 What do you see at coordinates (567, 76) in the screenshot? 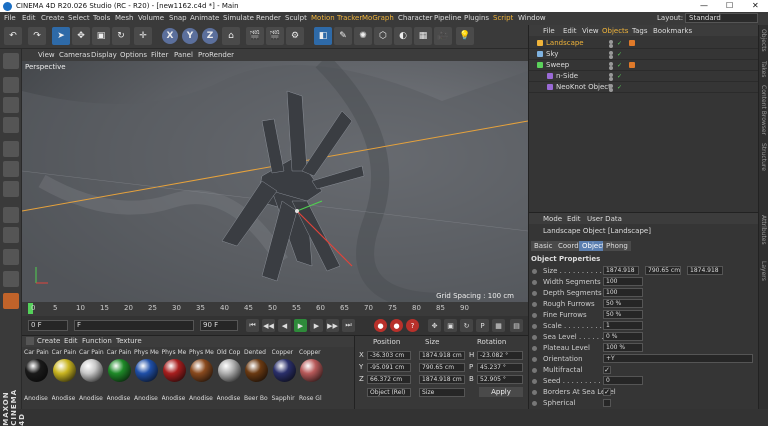
I see `object-name: n-Side` at bounding box center [567, 76].